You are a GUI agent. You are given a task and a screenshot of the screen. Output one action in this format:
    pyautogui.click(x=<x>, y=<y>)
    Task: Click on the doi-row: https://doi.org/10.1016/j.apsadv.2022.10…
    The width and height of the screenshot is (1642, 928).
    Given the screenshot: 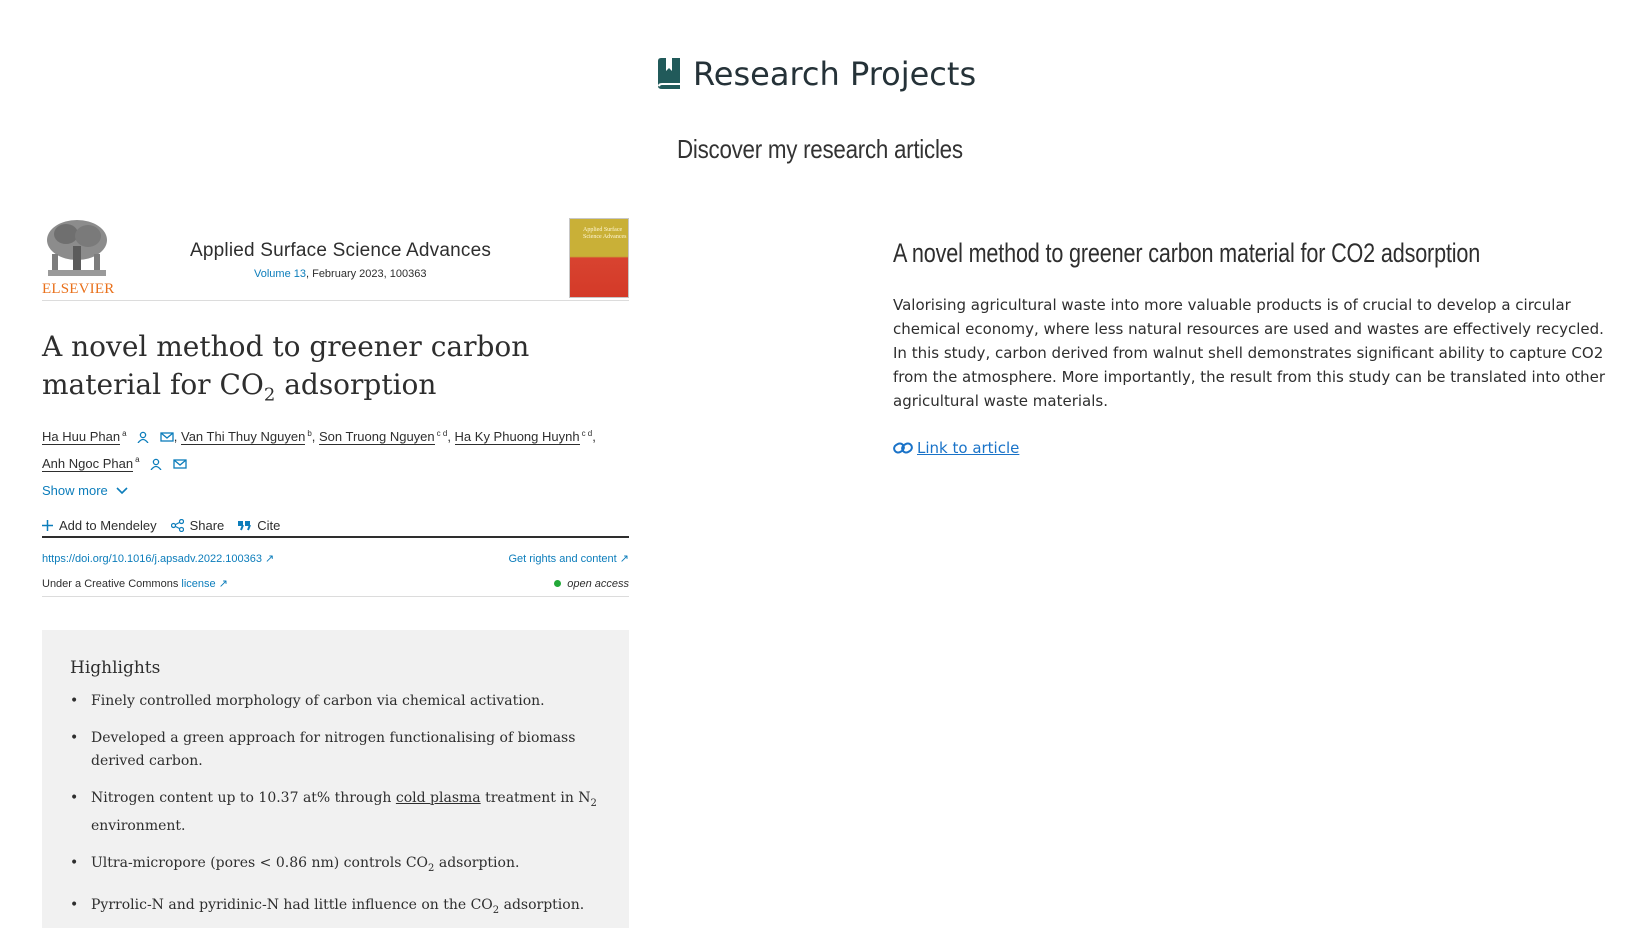 What is the action you would take?
    pyautogui.click(x=335, y=558)
    